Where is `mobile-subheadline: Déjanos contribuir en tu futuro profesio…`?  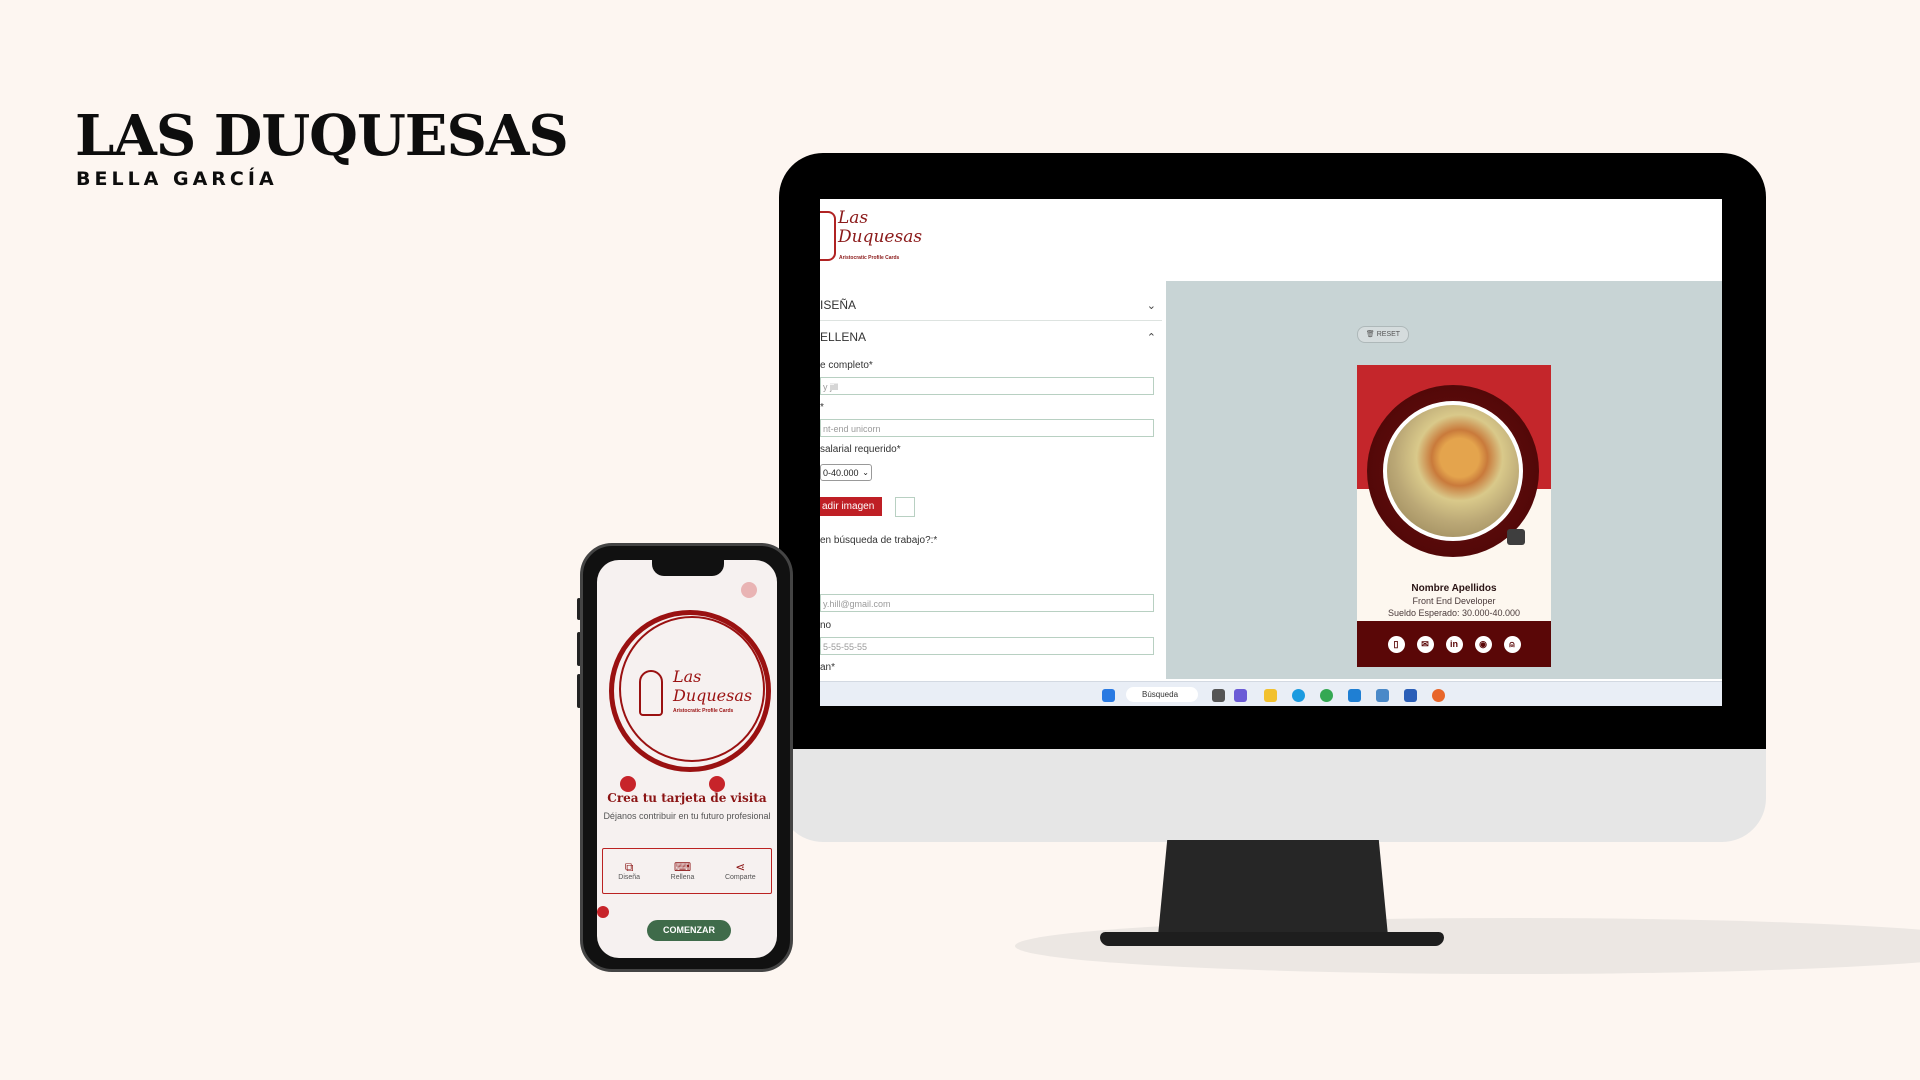 mobile-subheadline: Déjanos contribuir en tu futuro profesio… is located at coordinates (687, 816).